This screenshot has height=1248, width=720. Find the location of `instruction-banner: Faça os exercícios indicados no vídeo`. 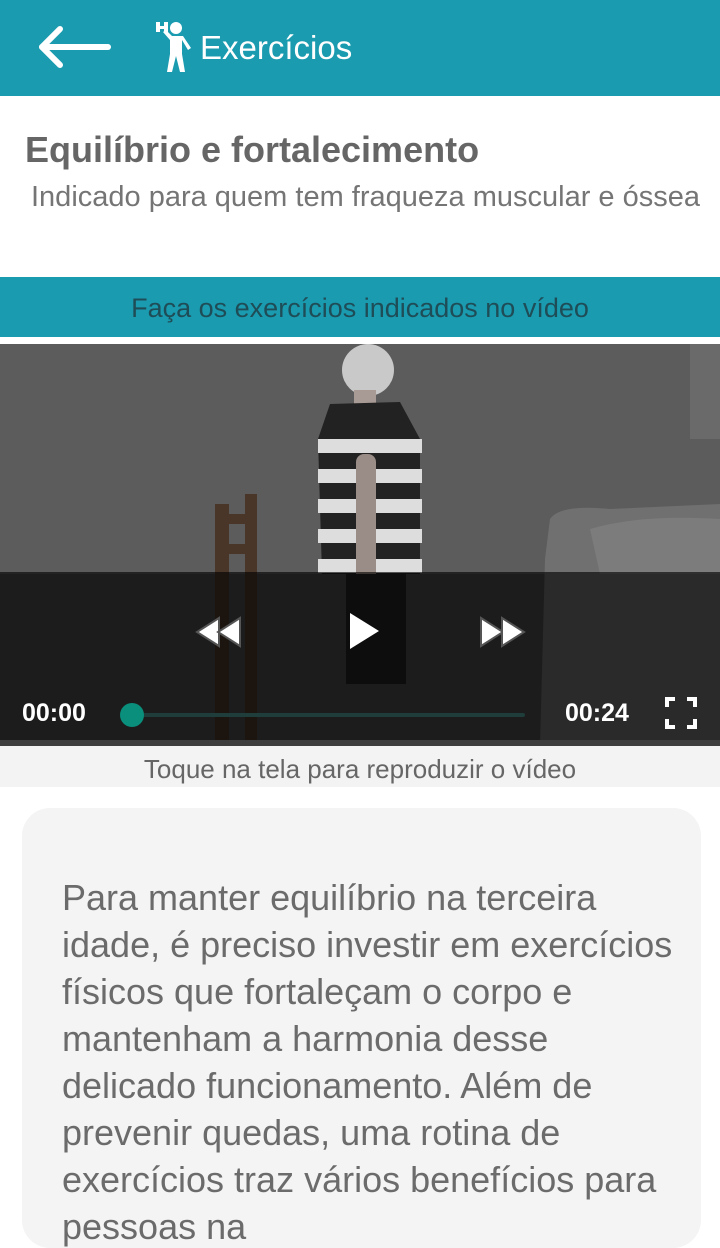

instruction-banner: Faça os exercícios indicados no vídeo is located at coordinates (360, 307).